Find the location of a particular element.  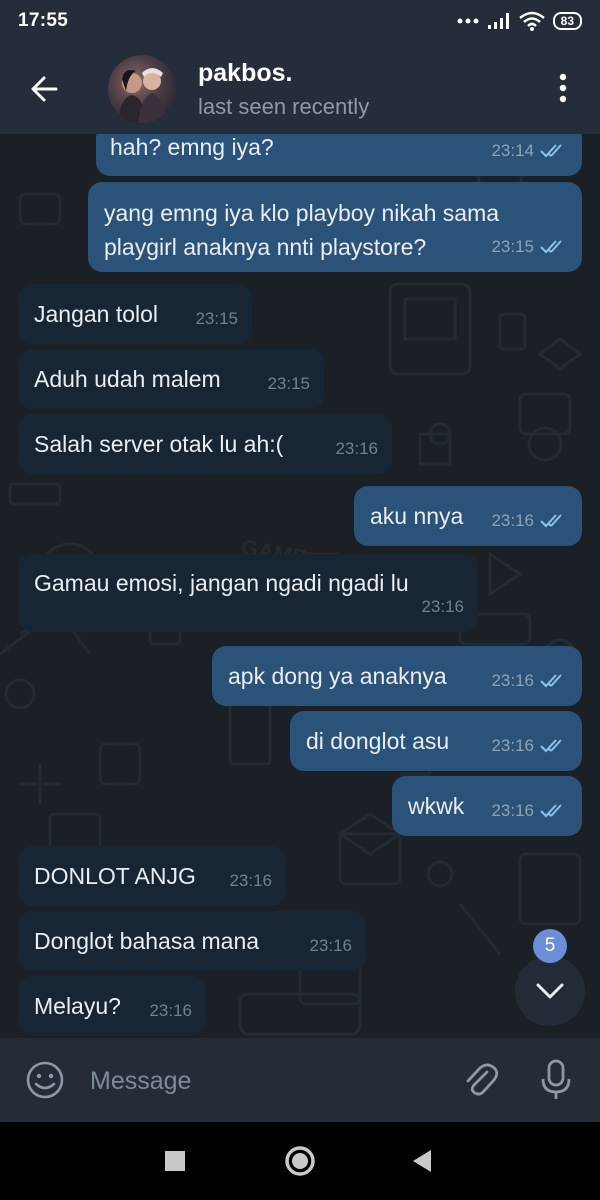

message-text: Donglot bahasa mana is located at coordinates (147, 941).